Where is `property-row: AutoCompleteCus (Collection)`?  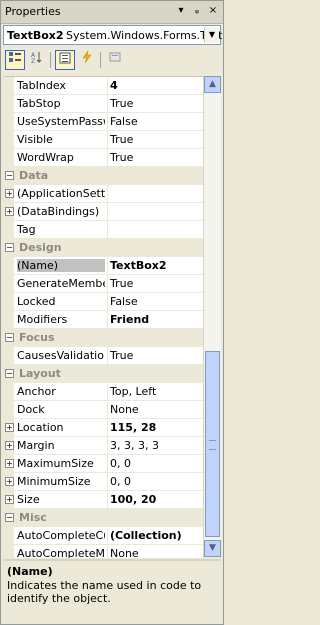
property-row: AutoCompleteCus (Collection) is located at coordinates (103, 536).